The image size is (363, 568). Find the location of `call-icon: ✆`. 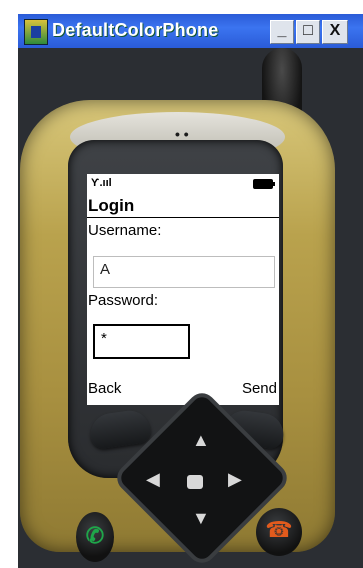

call-icon: ✆ is located at coordinates (95, 535).